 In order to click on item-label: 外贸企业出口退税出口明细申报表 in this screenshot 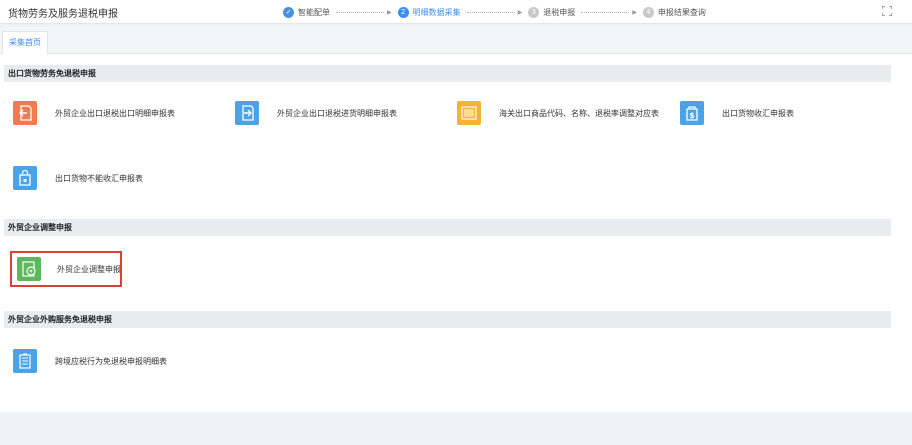, I will do `click(115, 113)`.